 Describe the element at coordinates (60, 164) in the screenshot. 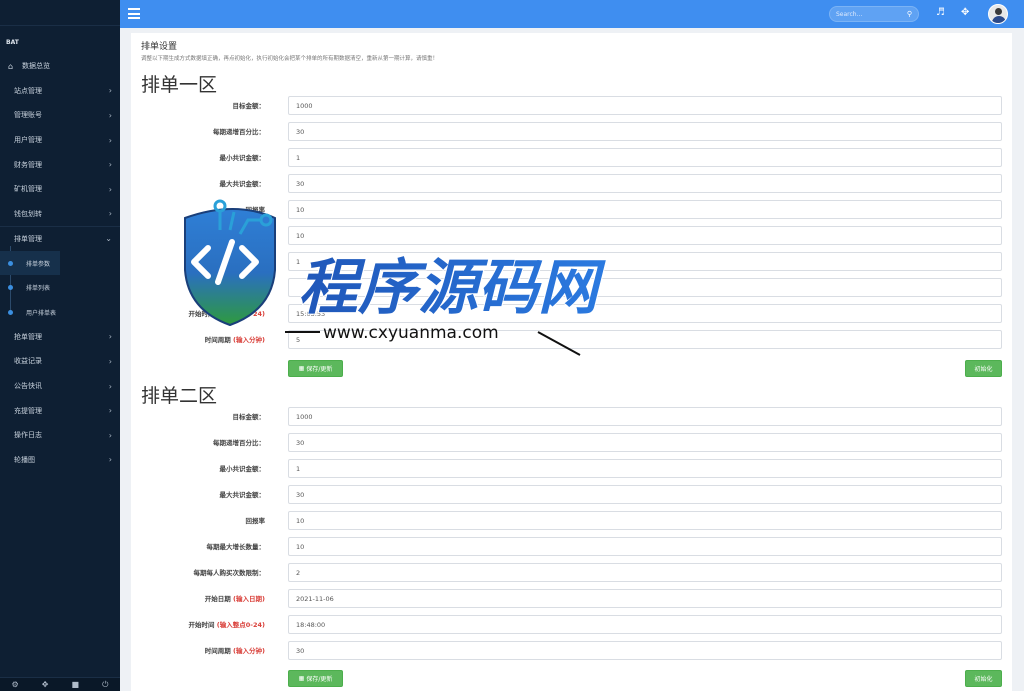

I see `sidebar-item: 财务管理 ›` at that location.